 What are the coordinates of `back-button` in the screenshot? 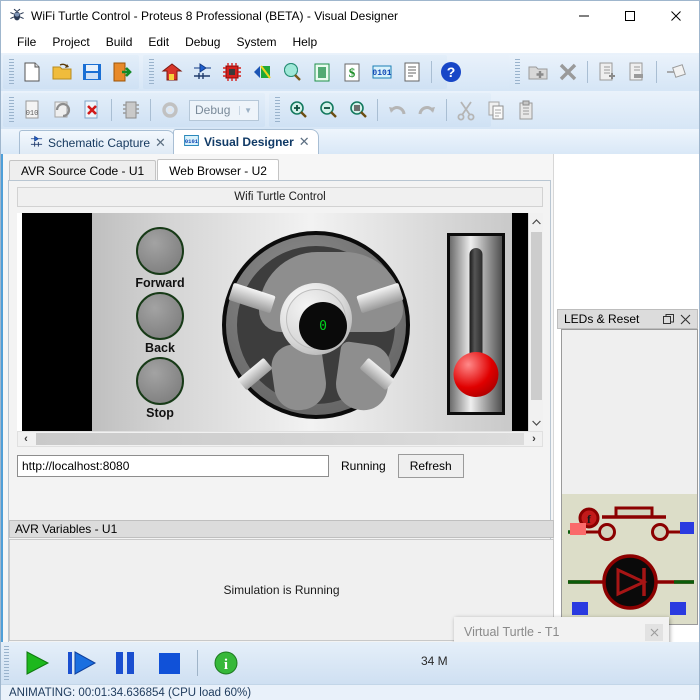 It's located at (160, 316).